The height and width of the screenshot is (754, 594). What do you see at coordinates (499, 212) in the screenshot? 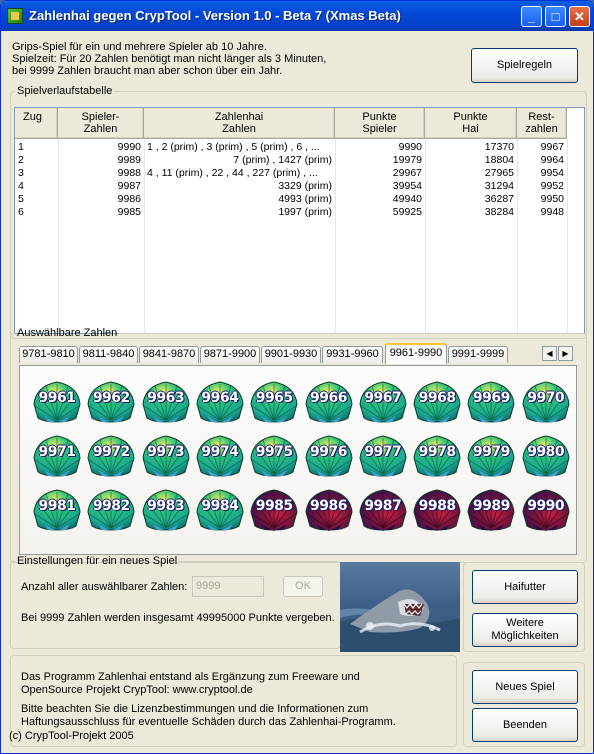
I see `table-cell: 38284` at bounding box center [499, 212].